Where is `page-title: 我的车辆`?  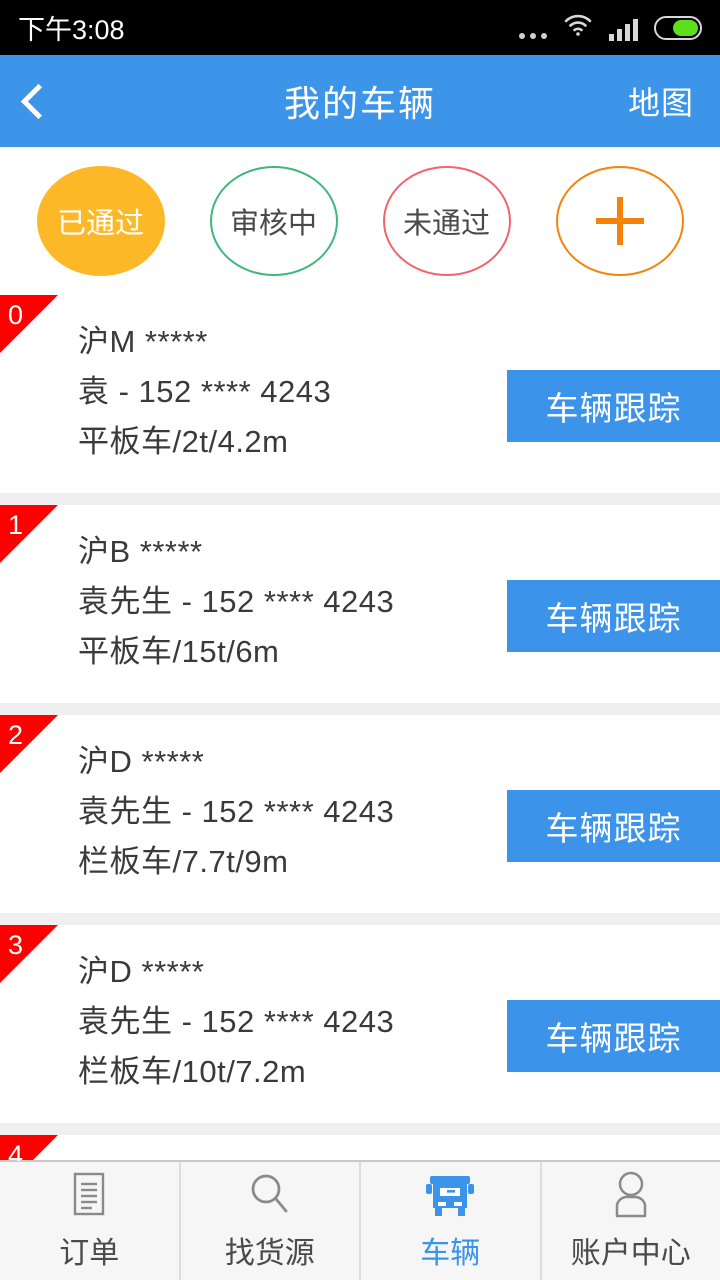
page-title: 我的车辆 is located at coordinates (359, 103).